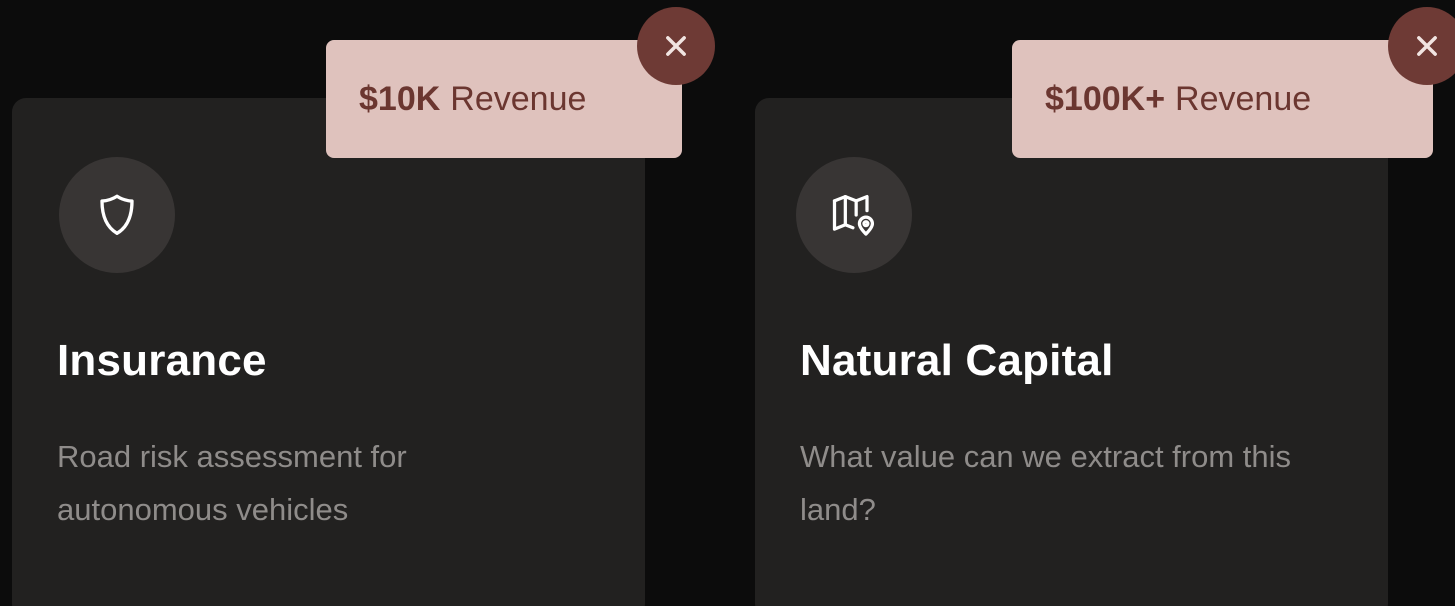  Describe the element at coordinates (400, 98) in the screenshot. I see `revenue-amount: $10K` at that location.